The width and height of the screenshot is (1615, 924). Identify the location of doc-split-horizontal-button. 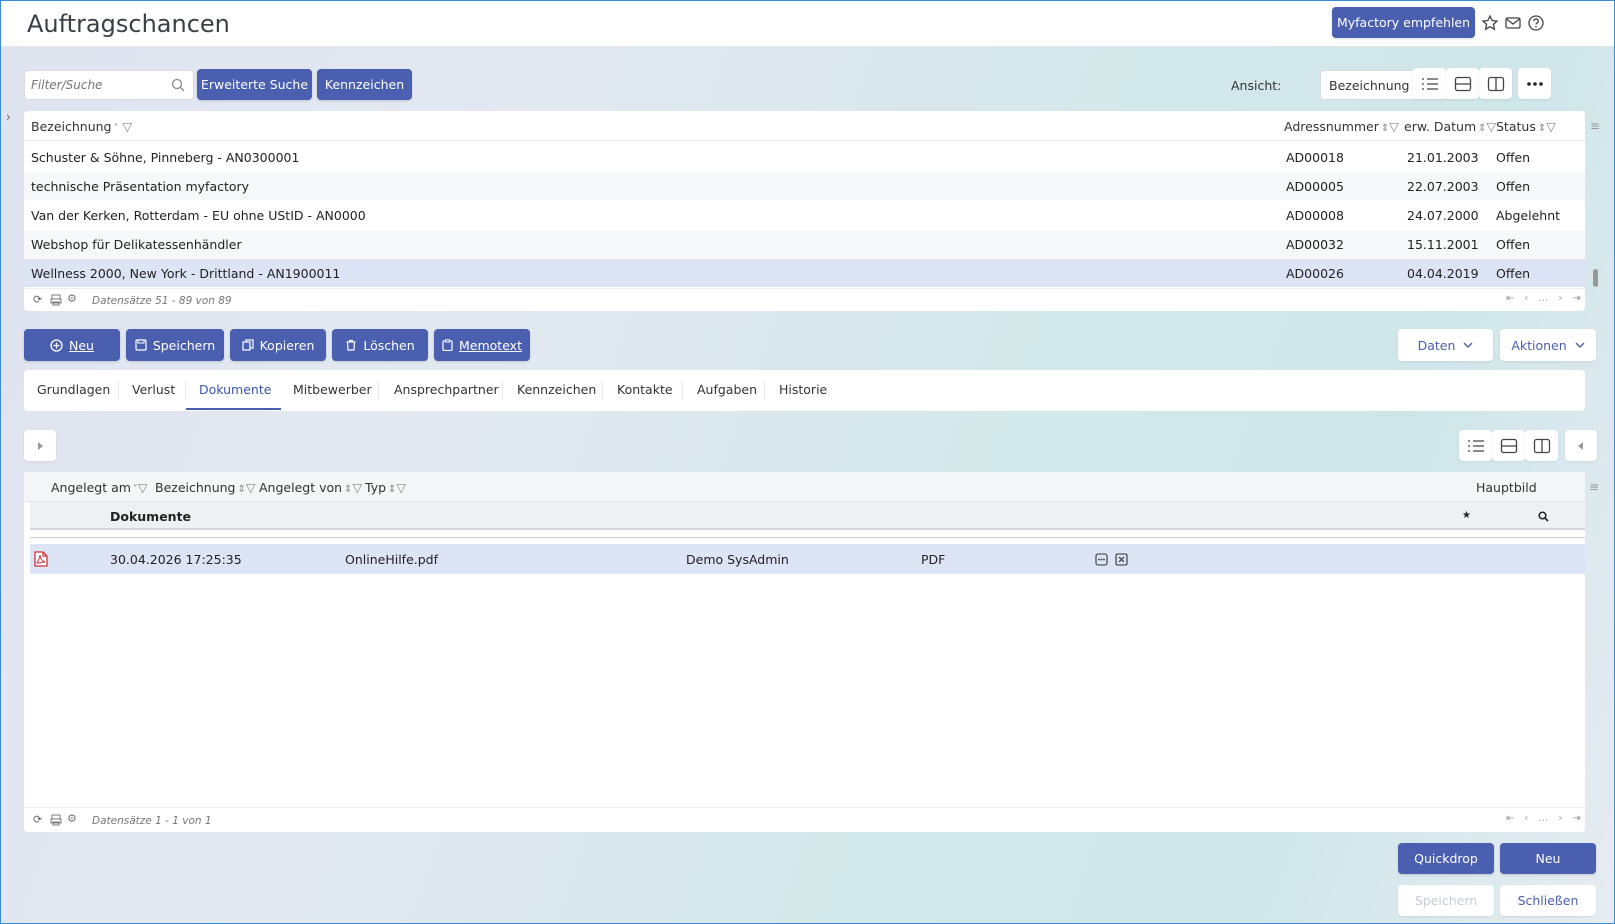
(1508, 445).